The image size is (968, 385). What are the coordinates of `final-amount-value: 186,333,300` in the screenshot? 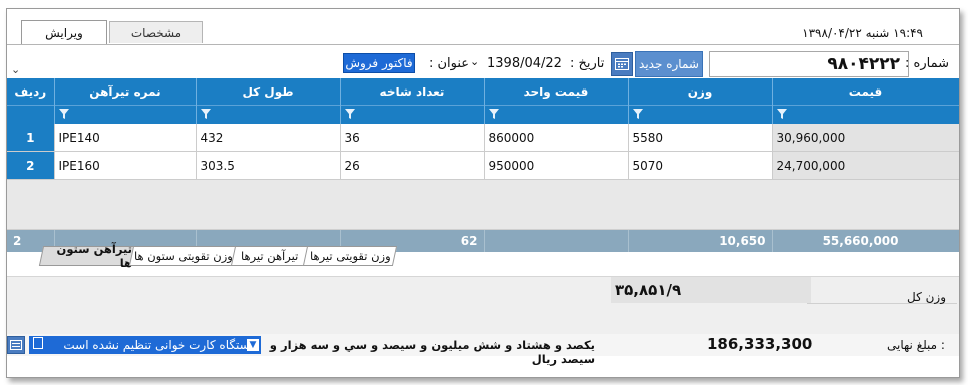 It's located at (760, 344).